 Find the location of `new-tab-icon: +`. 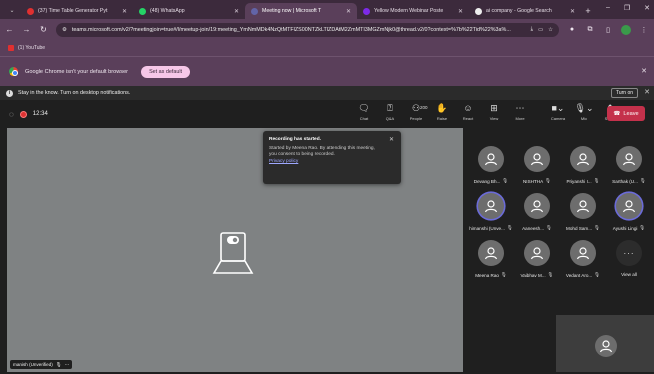

new-tab-icon: + is located at coordinates (588, 11).